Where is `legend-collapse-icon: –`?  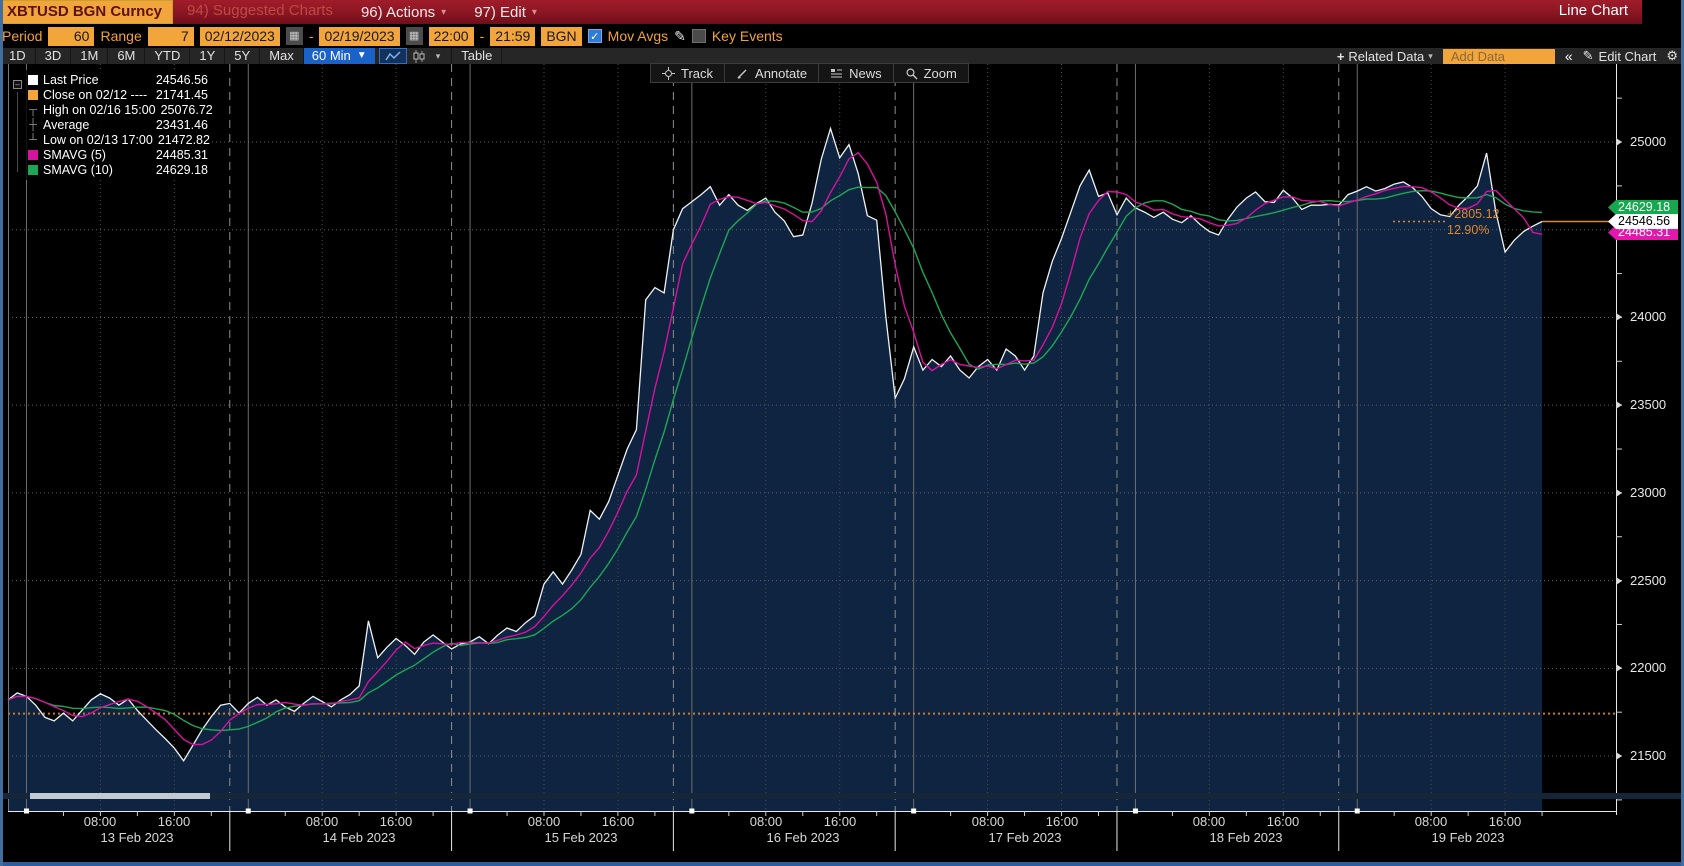
legend-collapse-icon: – is located at coordinates (17, 84).